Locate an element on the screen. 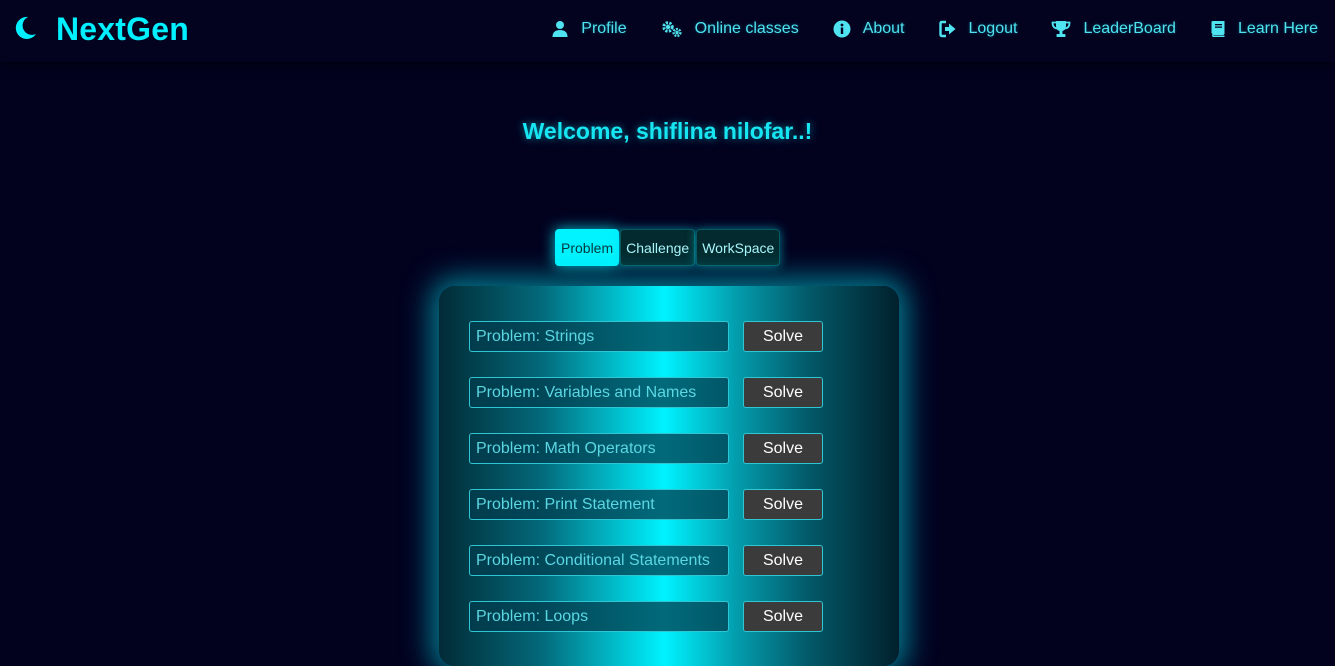 The image size is (1335, 666). info-icon is located at coordinates (842, 29).